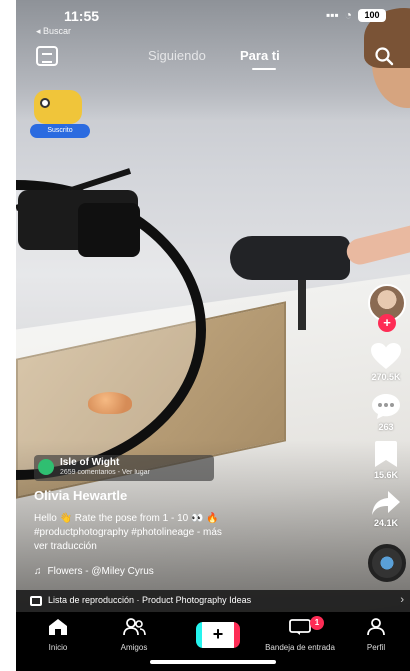 The height and width of the screenshot is (671, 410). What do you see at coordinates (126, 518) in the screenshot?
I see `caption-line: Hello 👋 Rate the pose from 1 - 10 👀 🔥` at bounding box center [126, 518].